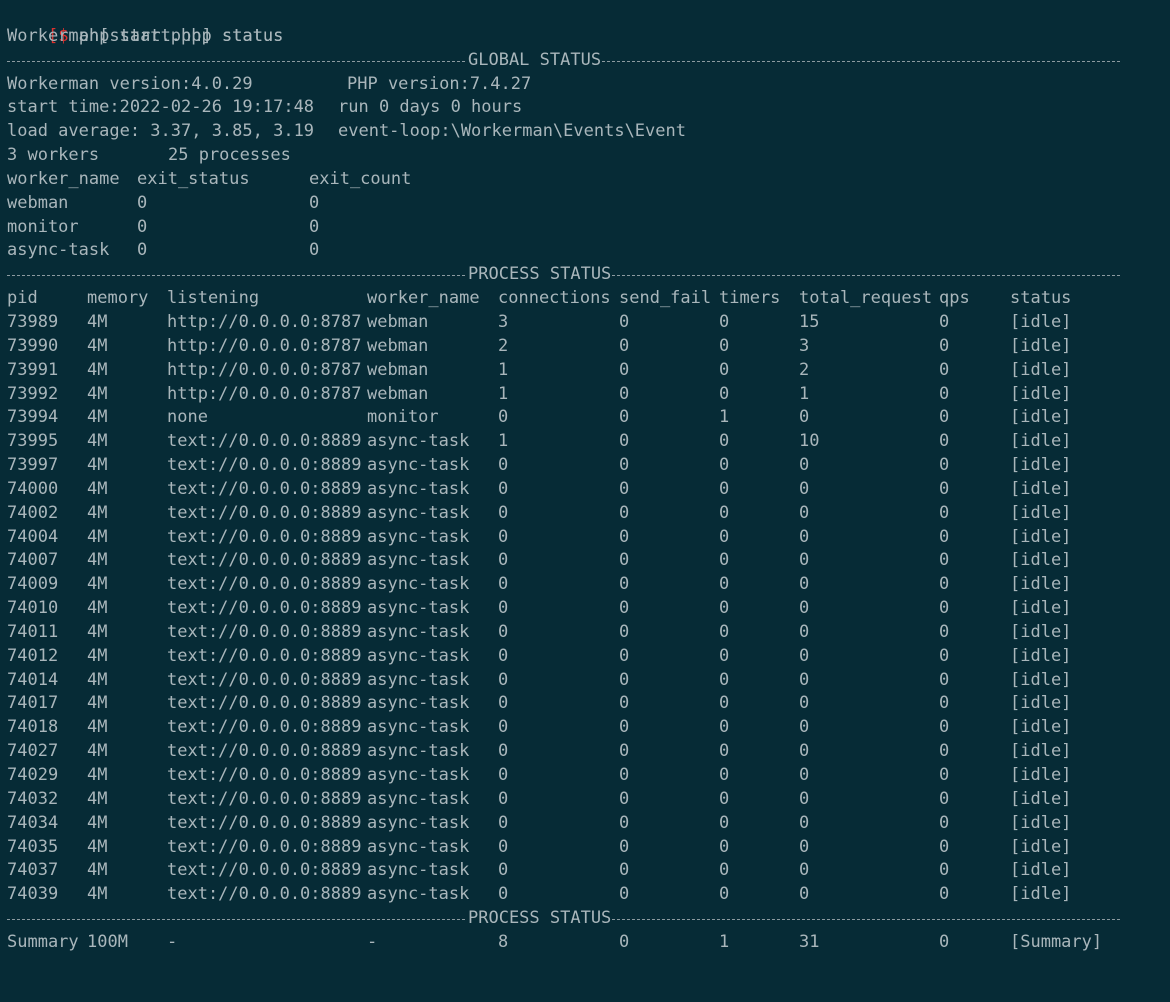  Describe the element at coordinates (161, 107) in the screenshot. I see `start-time: start time:2022-02-26 19:17:48` at that location.